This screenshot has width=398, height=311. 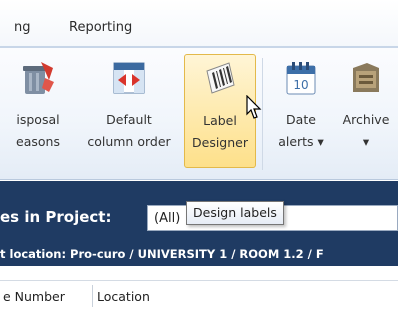 What do you see at coordinates (38, 111) in the screenshot?
I see `disposal-reasons-button: isposal easons` at bounding box center [38, 111].